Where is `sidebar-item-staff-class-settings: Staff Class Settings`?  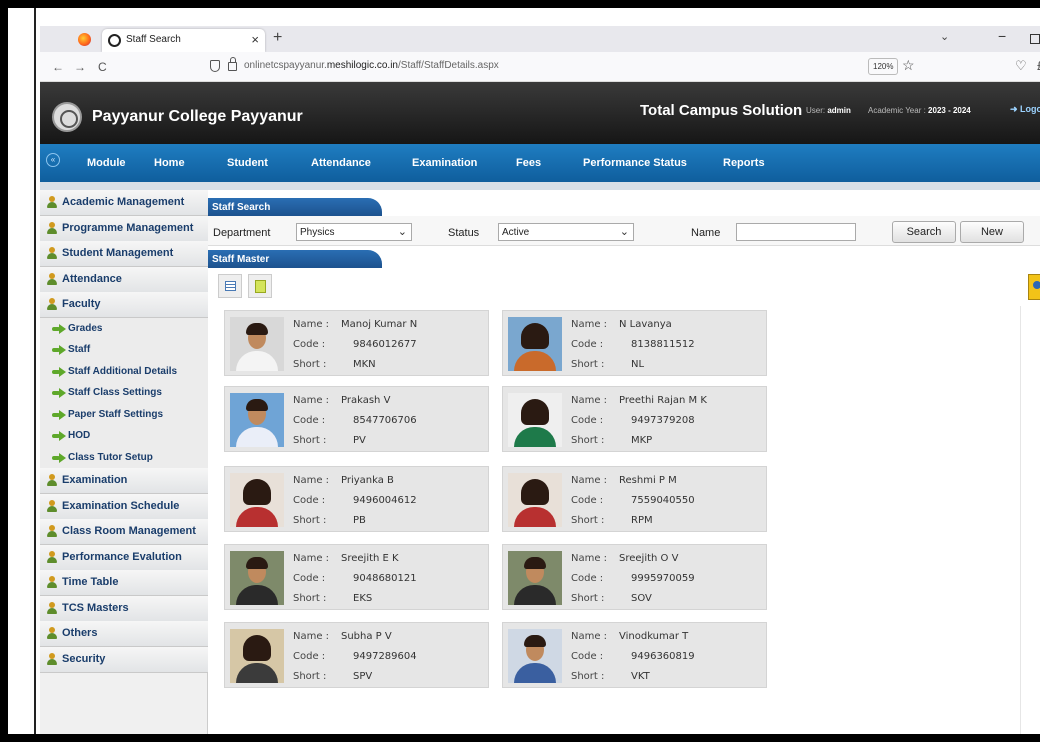 sidebar-item-staff-class-settings: Staff Class Settings is located at coordinates (124, 393).